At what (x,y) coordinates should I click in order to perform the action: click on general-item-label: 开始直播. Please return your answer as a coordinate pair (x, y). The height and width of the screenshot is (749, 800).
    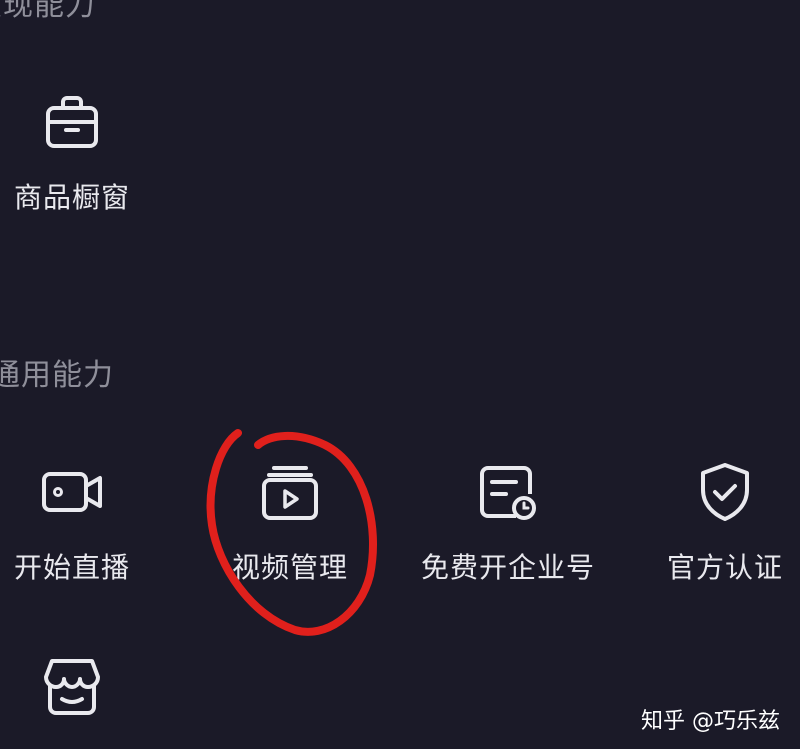
    Looking at the image, I should click on (71, 567).